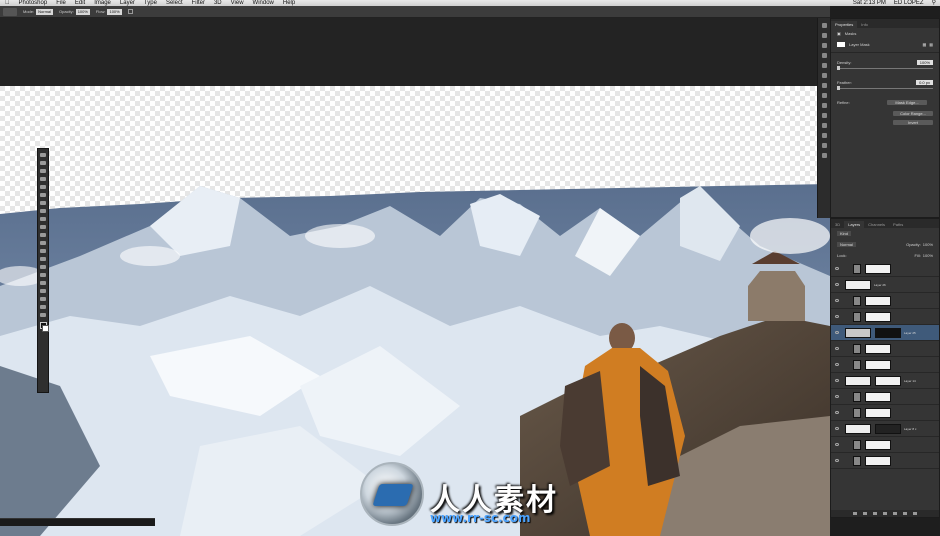  What do you see at coordinates (846, 244) in the screenshot?
I see `blend-mode-select: Normal` at bounding box center [846, 244].